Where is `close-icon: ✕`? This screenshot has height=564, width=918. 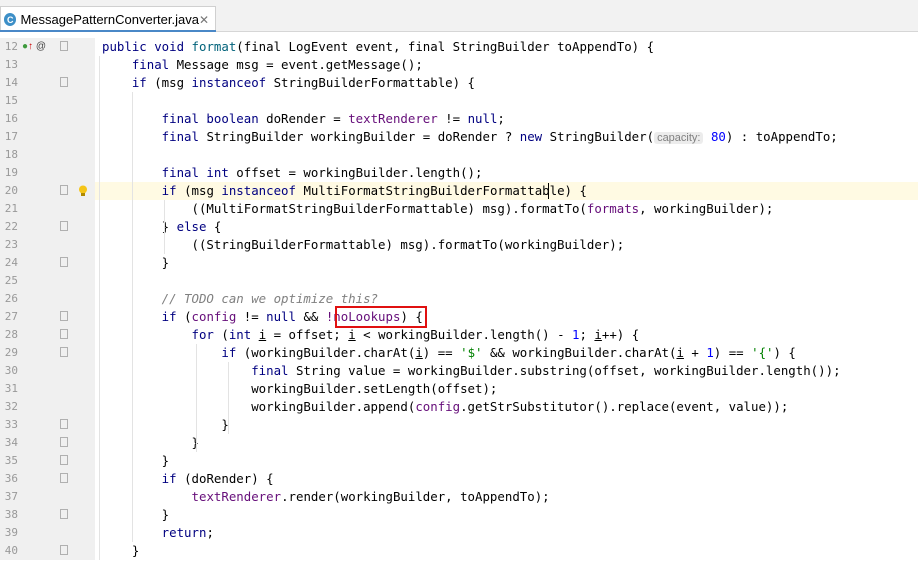 close-icon: ✕ is located at coordinates (204, 20).